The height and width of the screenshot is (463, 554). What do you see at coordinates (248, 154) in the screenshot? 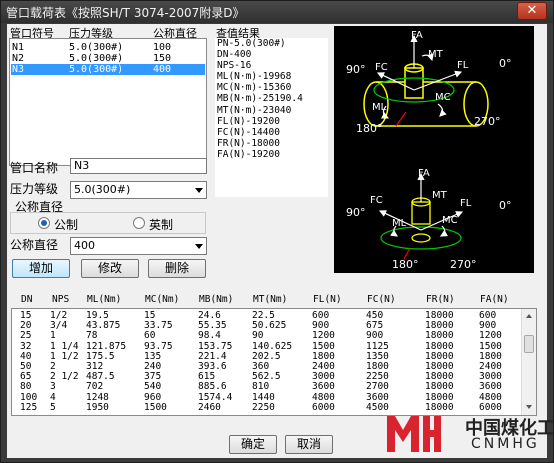
I see `result-line: FA(N)-19200` at bounding box center [248, 154].